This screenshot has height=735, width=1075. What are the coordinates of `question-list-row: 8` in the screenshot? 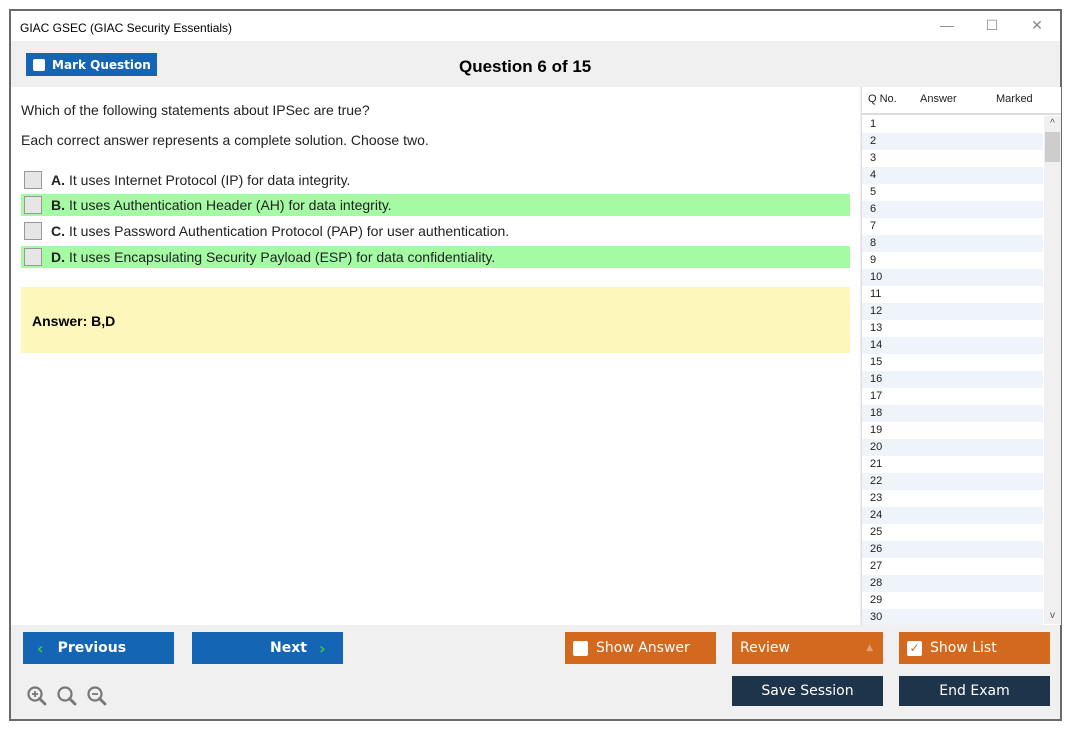 It's located at (952, 243).